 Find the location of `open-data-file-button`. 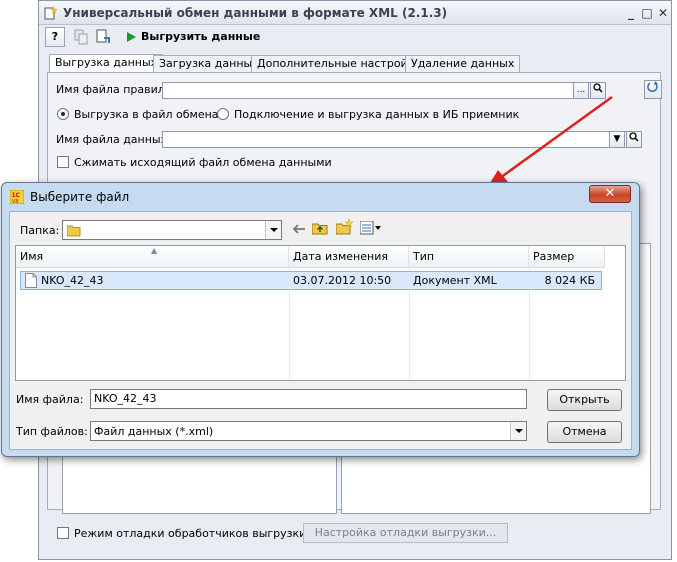

open-data-file-button is located at coordinates (634, 139).